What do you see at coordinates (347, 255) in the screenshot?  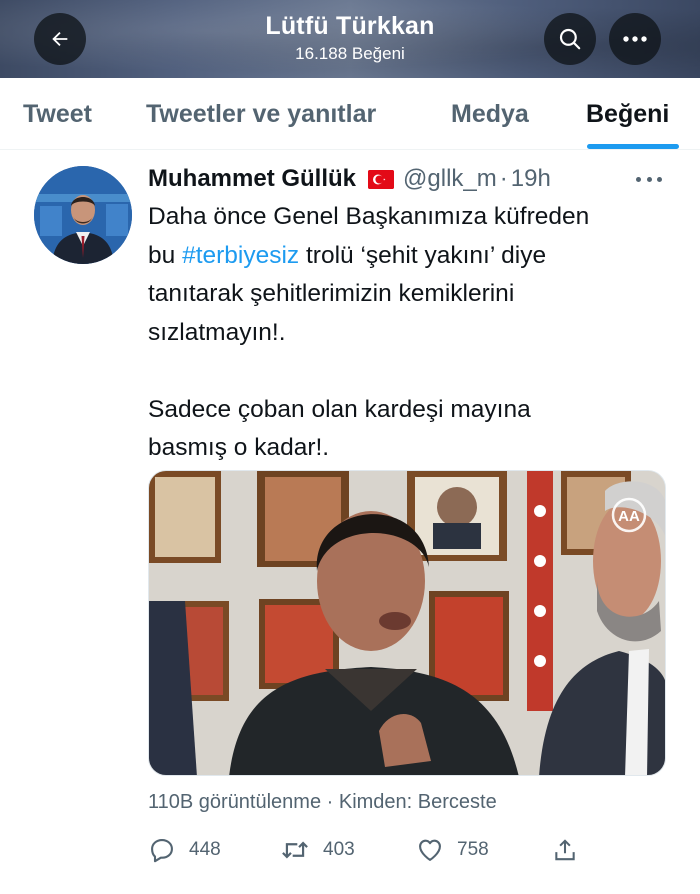 I see `tweet-text-line: bu #terbiyesiz trolü ‘şehit yakını’ diye` at bounding box center [347, 255].